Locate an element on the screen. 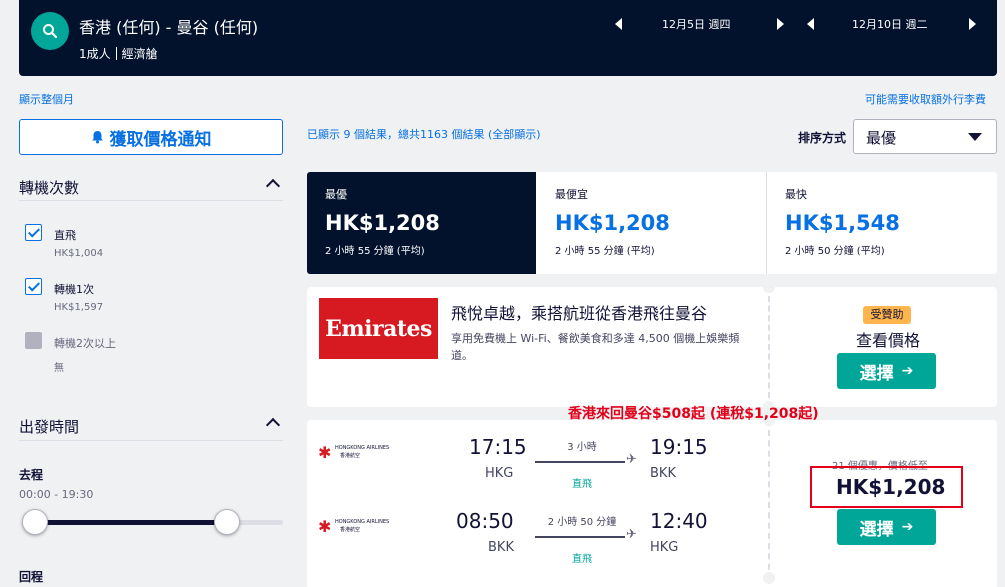 The height and width of the screenshot is (587, 1005). two-plus-stops-checkbox is located at coordinates (33, 340).